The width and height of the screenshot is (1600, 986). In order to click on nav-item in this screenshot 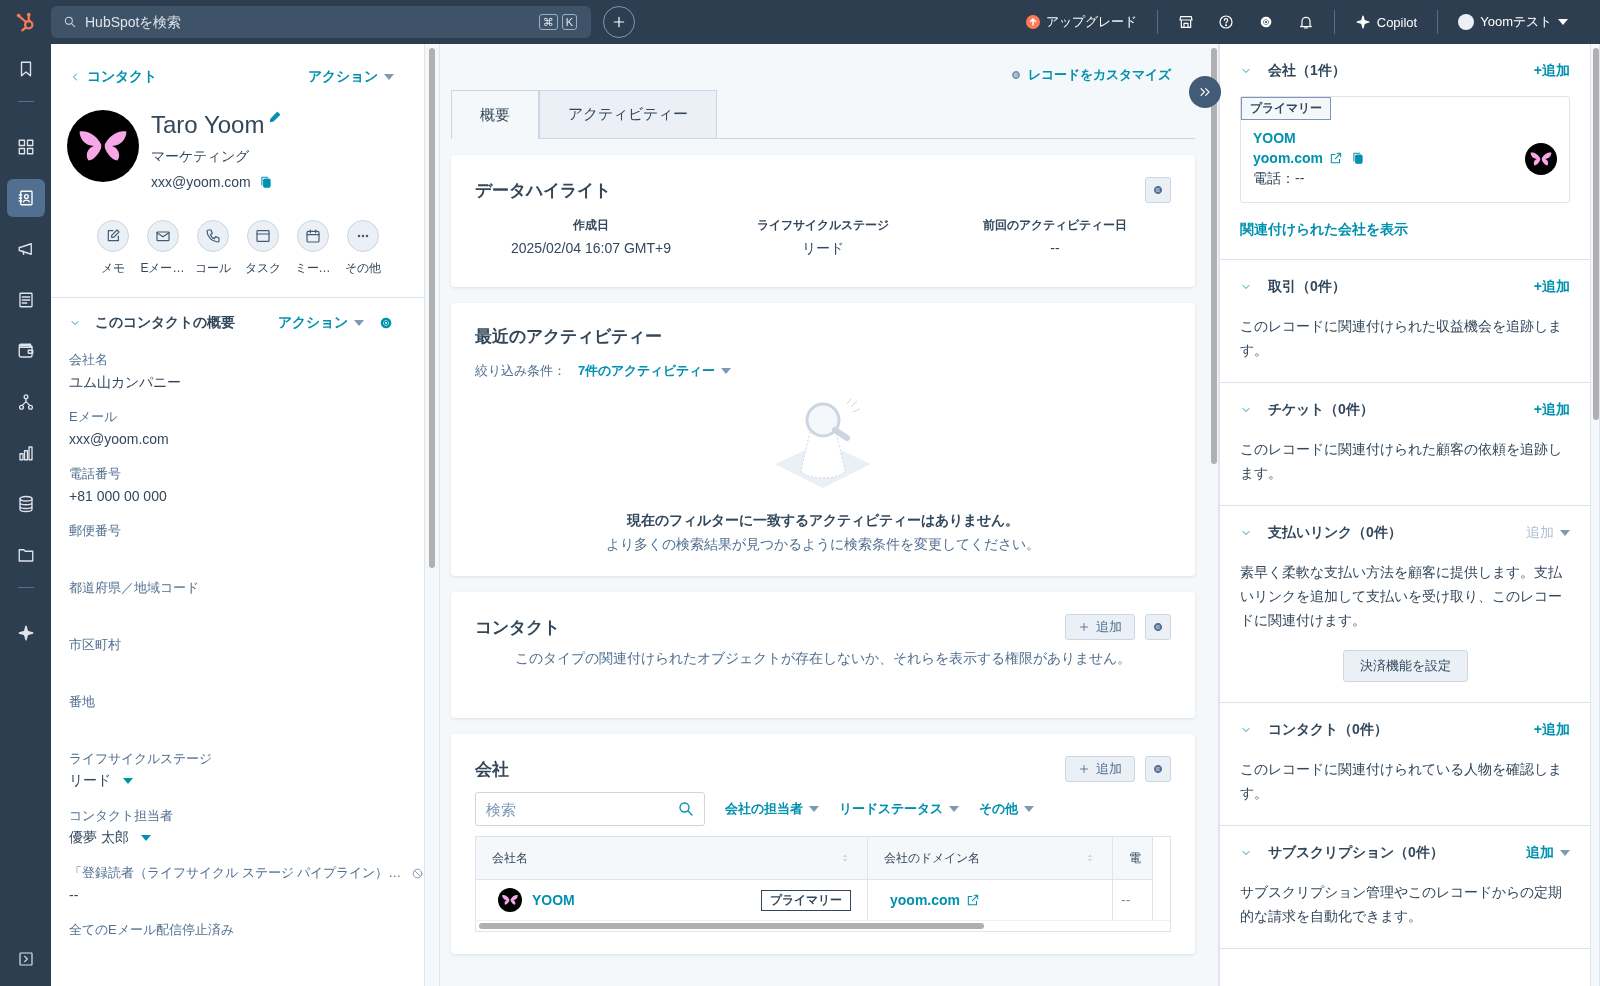, I will do `click(25, 198)`.